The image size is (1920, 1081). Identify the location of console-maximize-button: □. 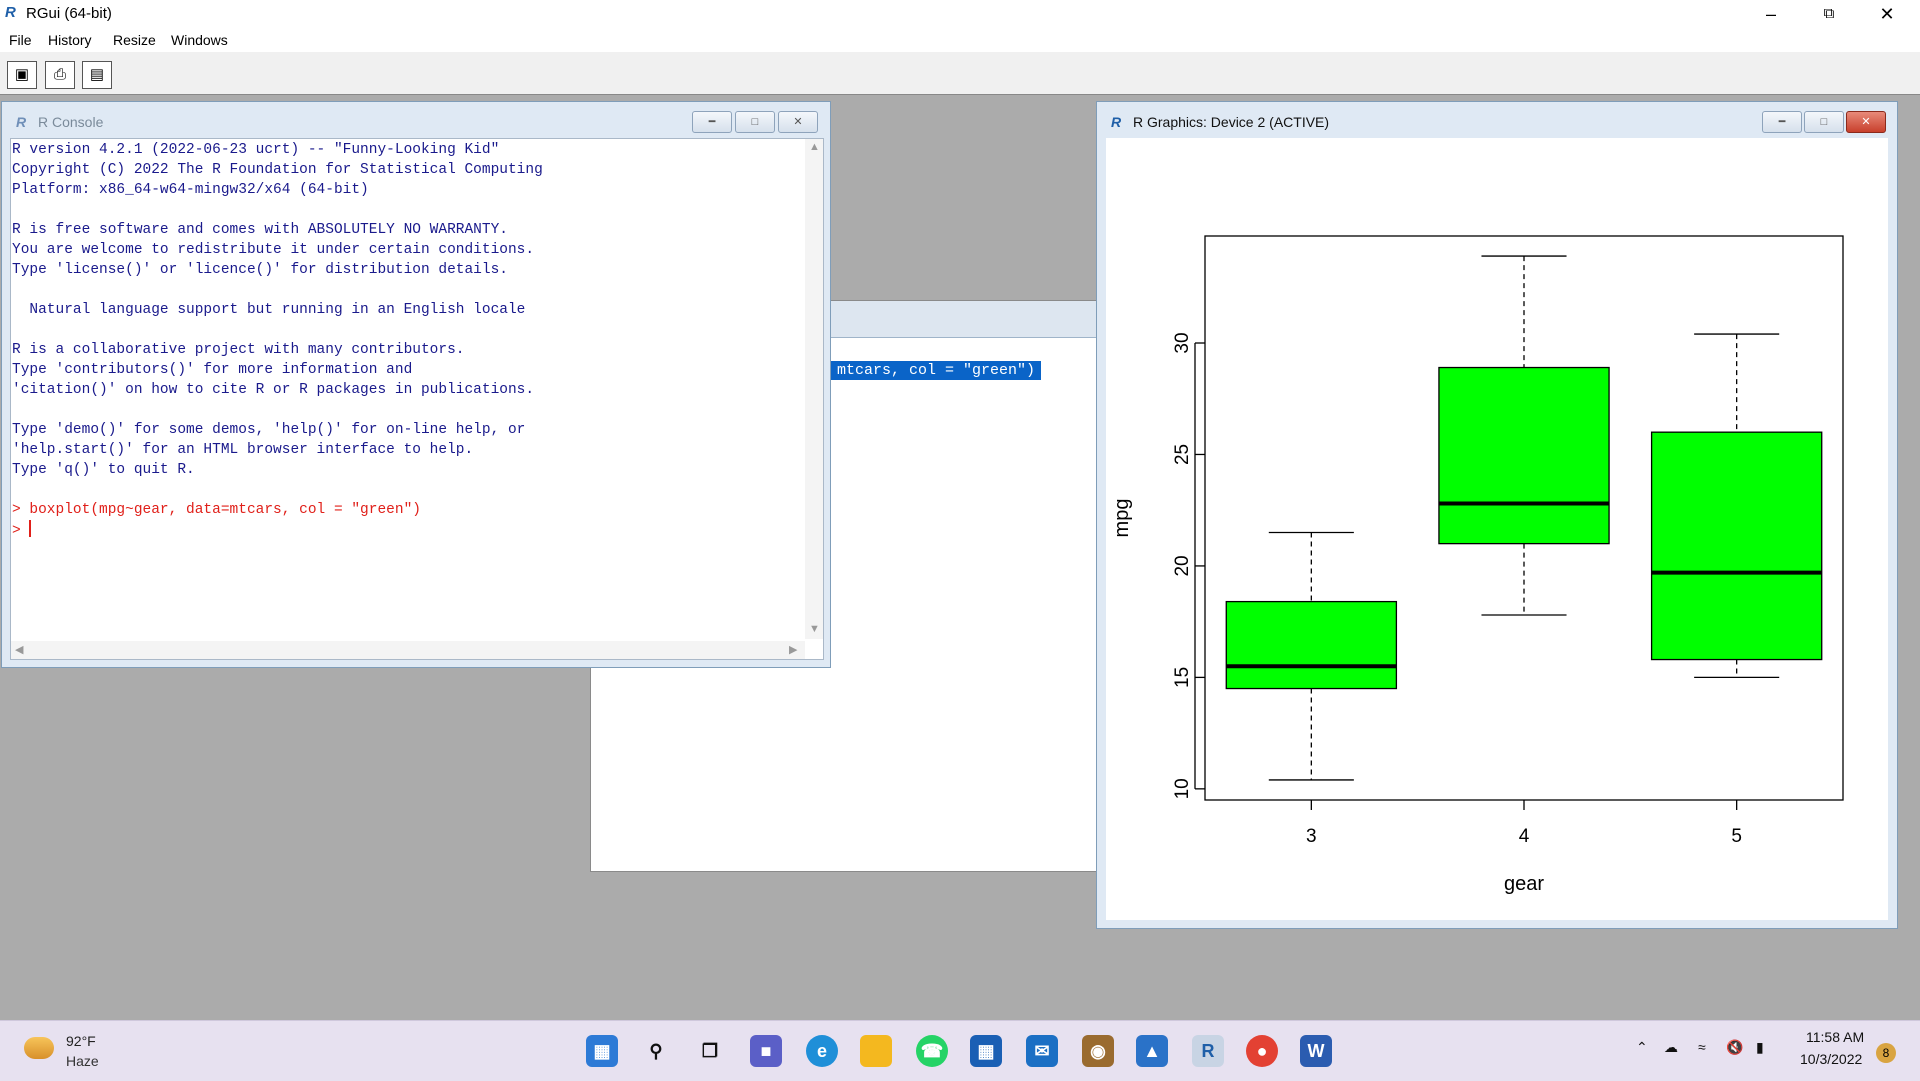
(755, 122).